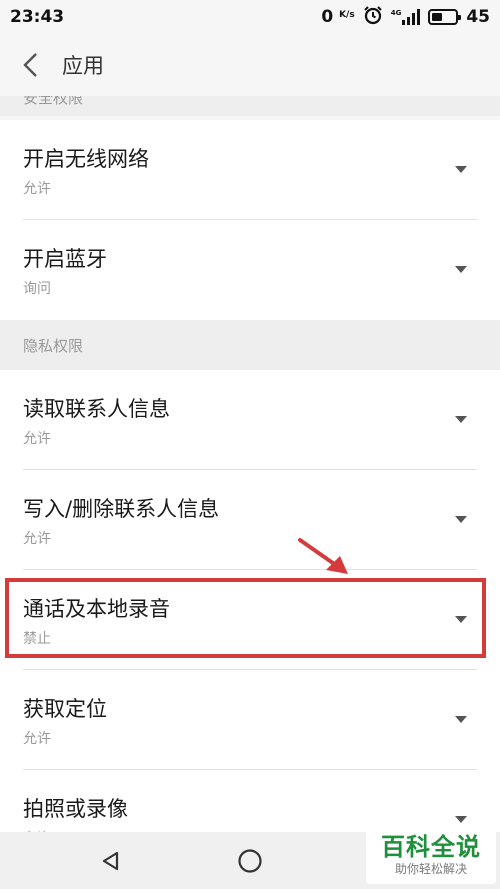 The height and width of the screenshot is (889, 500). I want to click on permission-title: 读取联系人信息, so click(96, 409).